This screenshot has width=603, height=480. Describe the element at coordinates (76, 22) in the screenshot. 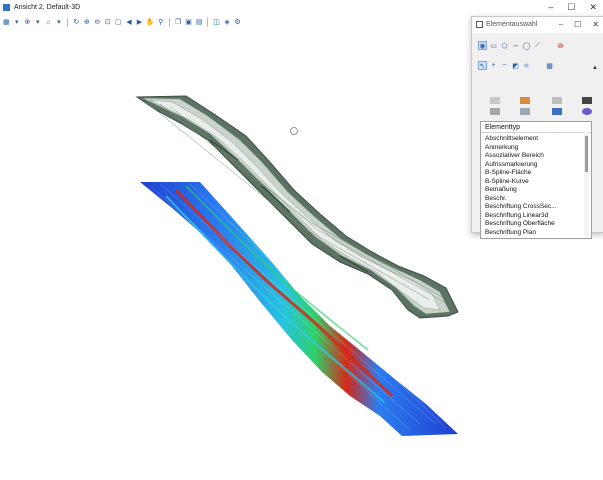

I see `rotate-icon: ↻` at that location.